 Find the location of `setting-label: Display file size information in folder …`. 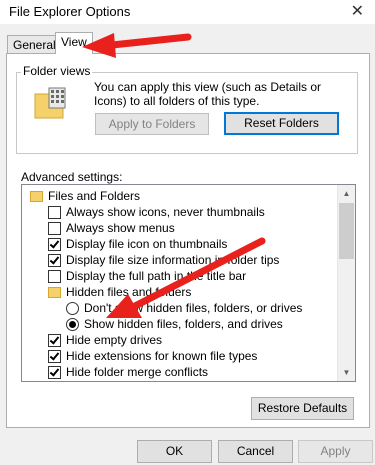

setting-label: Display file size information in folder … is located at coordinates (173, 260).